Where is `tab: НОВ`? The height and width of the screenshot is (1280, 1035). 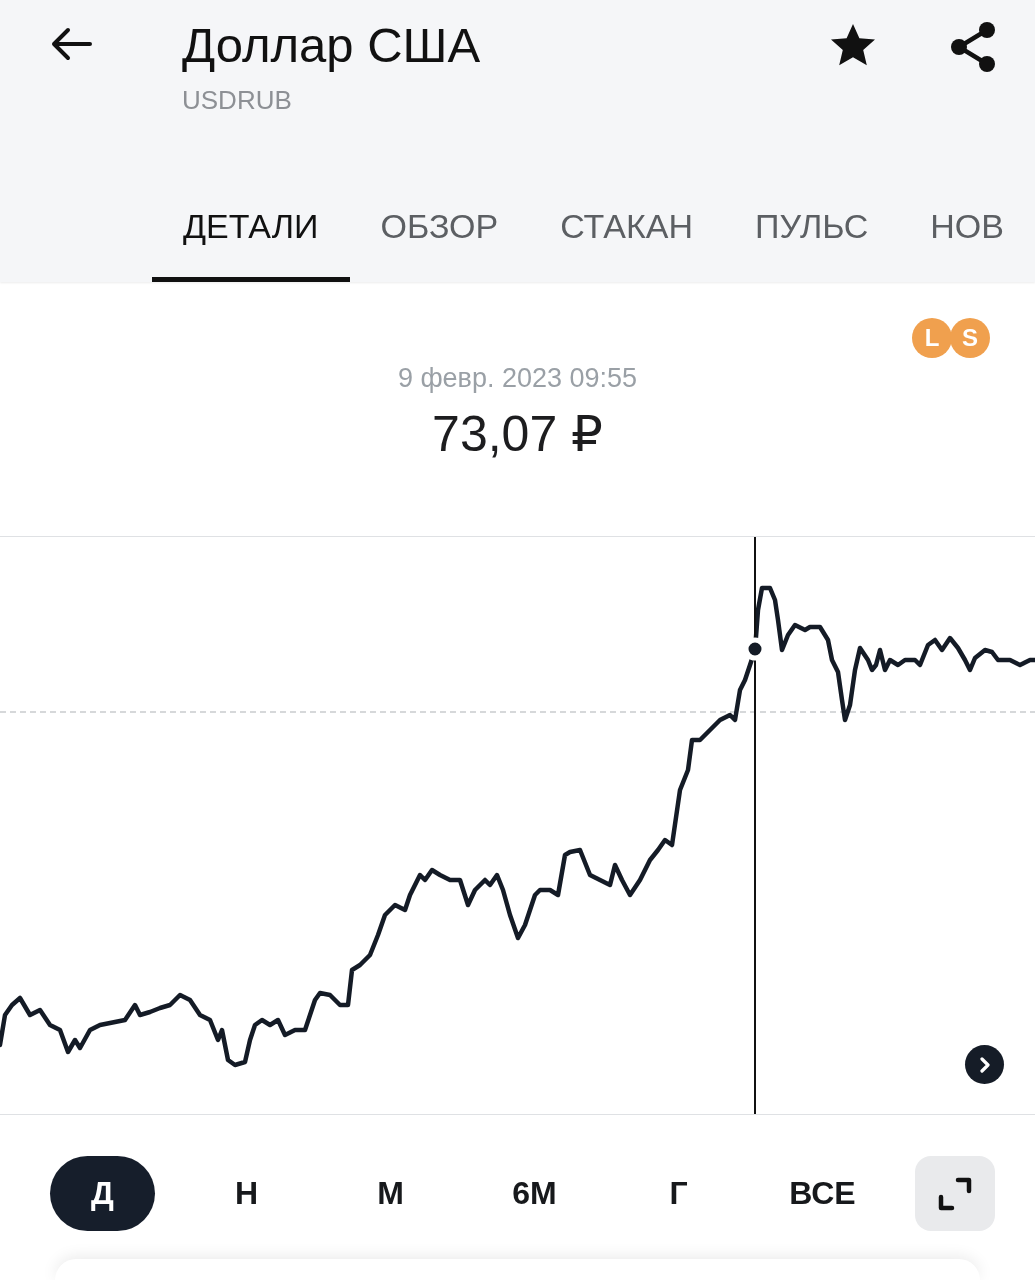
tab: НОВ is located at coordinates (967, 238).